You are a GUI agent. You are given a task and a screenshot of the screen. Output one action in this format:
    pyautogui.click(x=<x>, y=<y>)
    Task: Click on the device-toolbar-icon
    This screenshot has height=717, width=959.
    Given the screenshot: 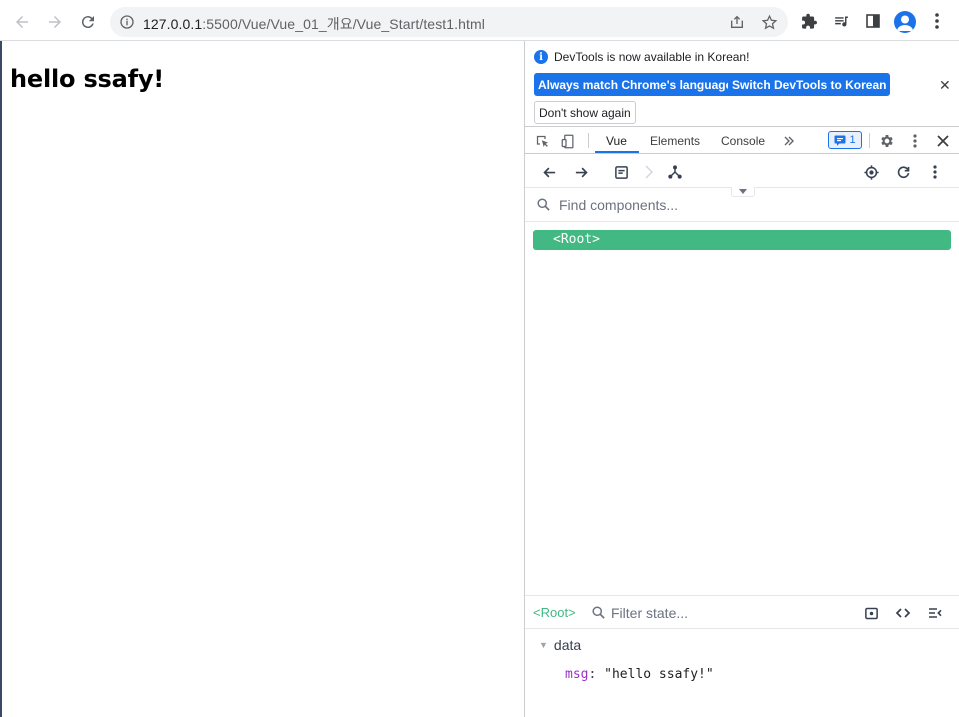 What is the action you would take?
    pyautogui.click(x=568, y=141)
    